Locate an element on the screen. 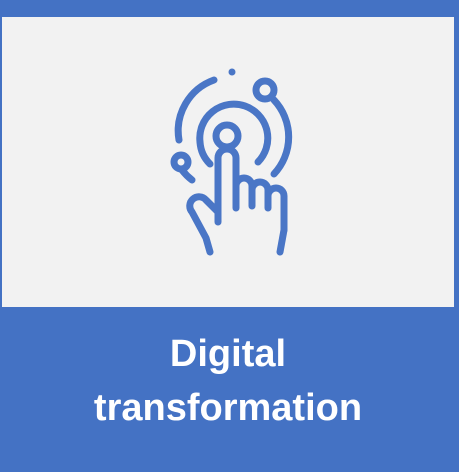 This screenshot has height=472, width=459. tile-label: Digital transformation is located at coordinates (228, 381).